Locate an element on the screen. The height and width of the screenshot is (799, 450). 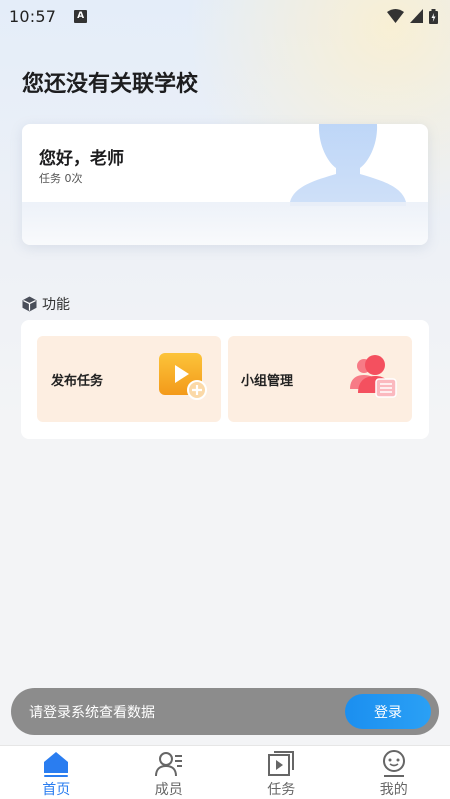
status-indicators is located at coordinates (412, 16).